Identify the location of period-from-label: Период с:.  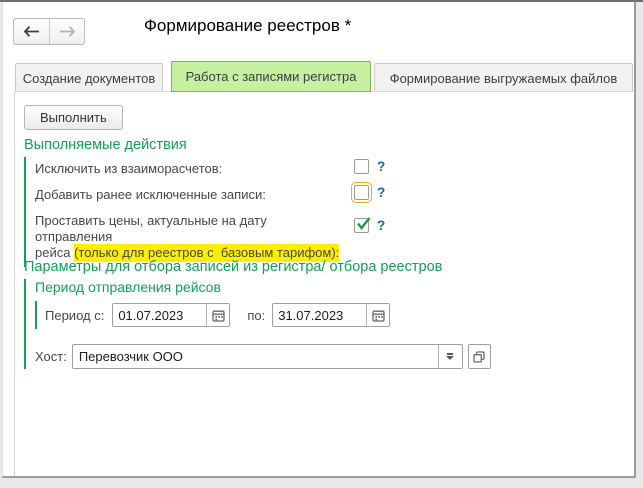
(75, 315).